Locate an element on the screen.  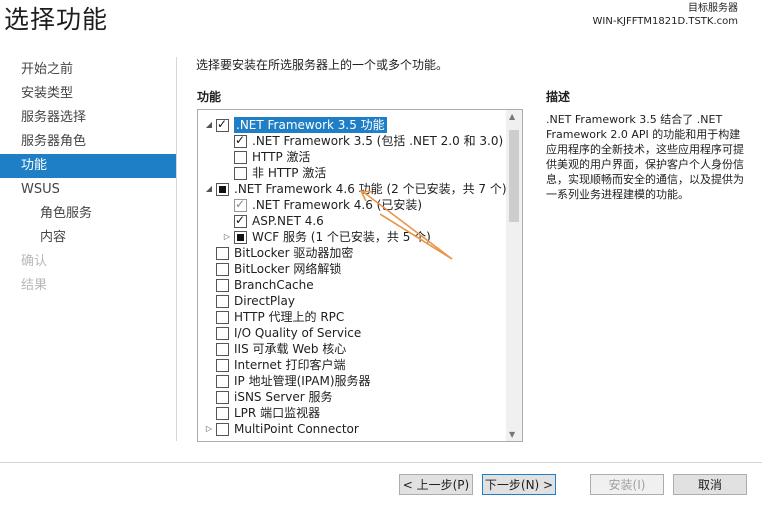
destination-label: 目标服务器 is located at coordinates (713, 8).